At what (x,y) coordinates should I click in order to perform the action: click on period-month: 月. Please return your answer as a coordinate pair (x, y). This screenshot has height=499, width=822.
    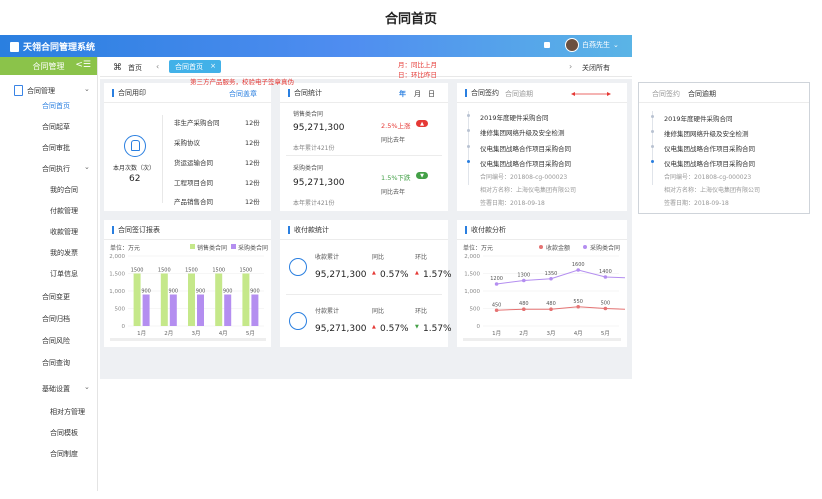
    Looking at the image, I should click on (417, 94).